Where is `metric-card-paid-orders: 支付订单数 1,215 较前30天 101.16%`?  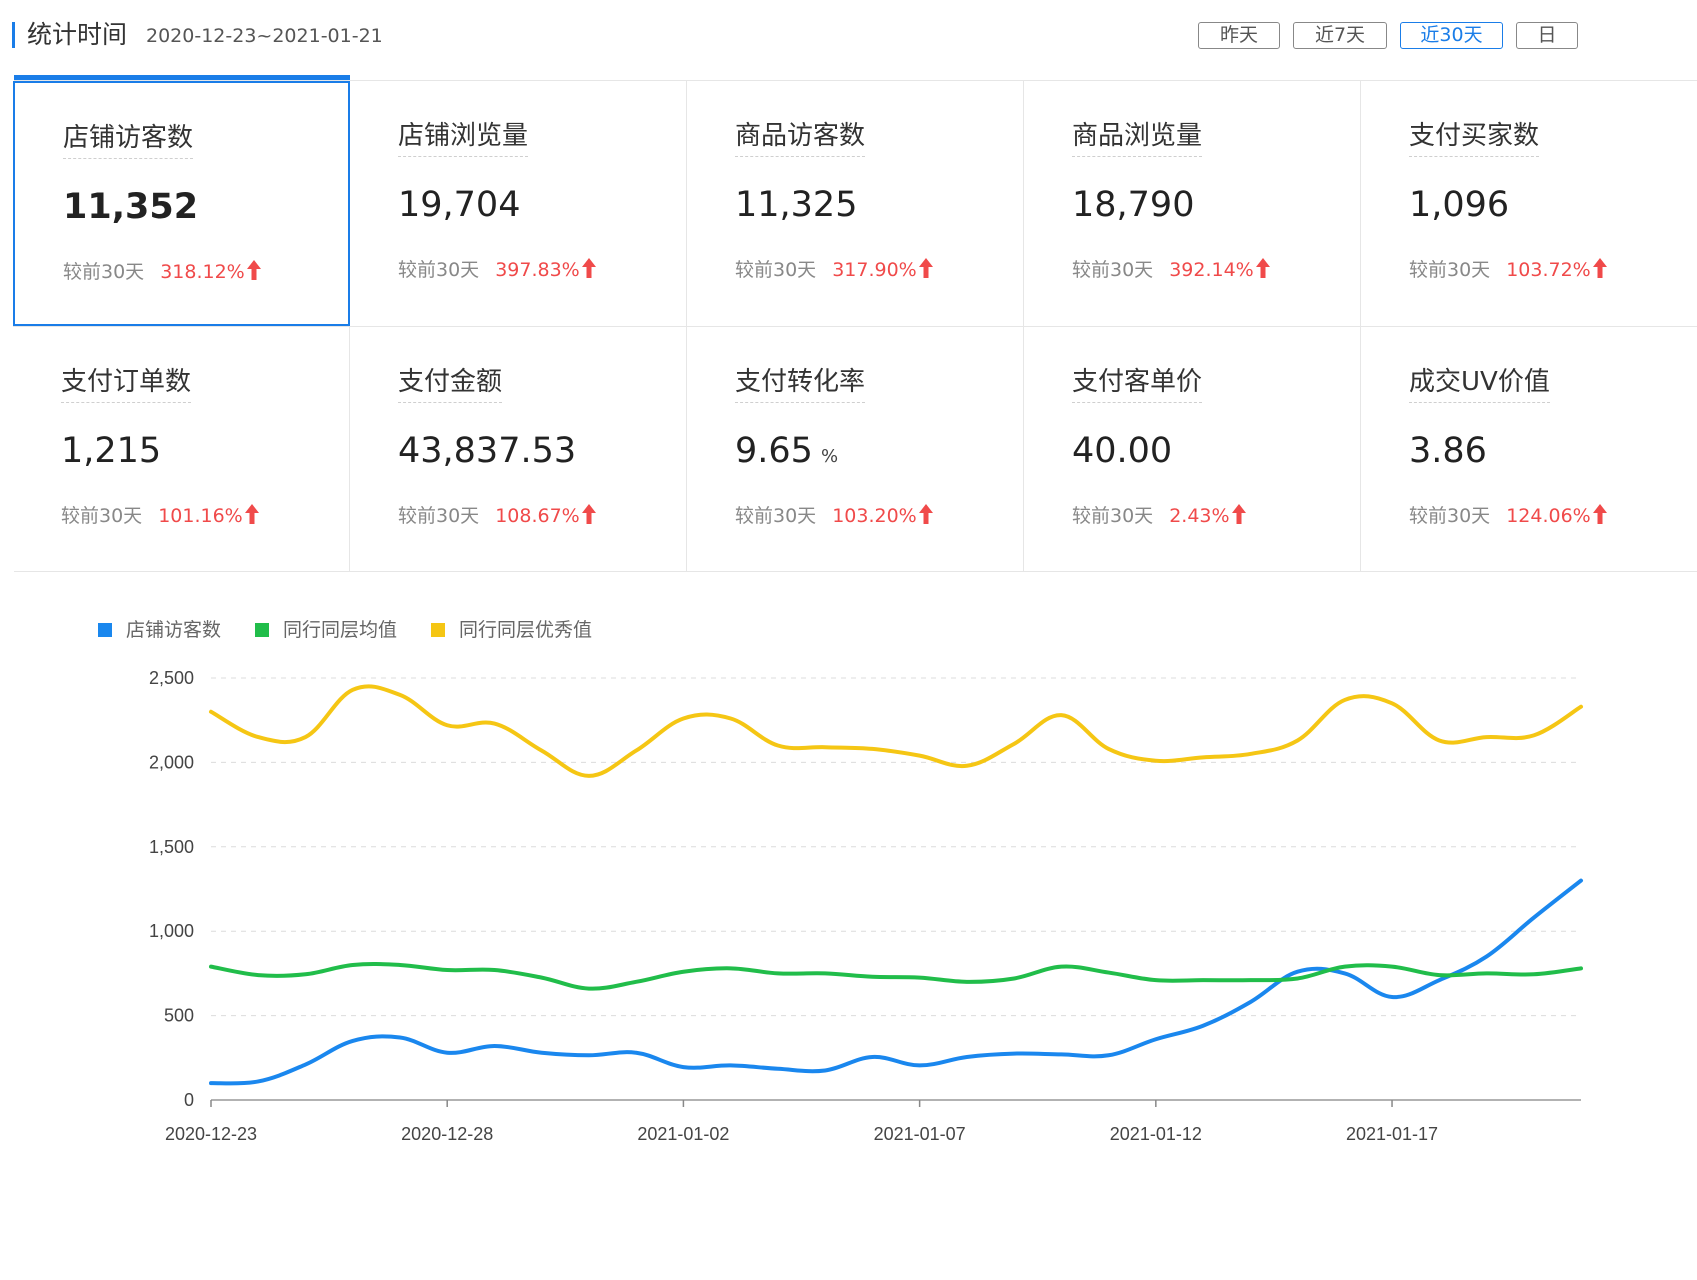 metric-card-paid-orders: 支付订单数 1,215 较前30天 101.16% is located at coordinates (181, 448).